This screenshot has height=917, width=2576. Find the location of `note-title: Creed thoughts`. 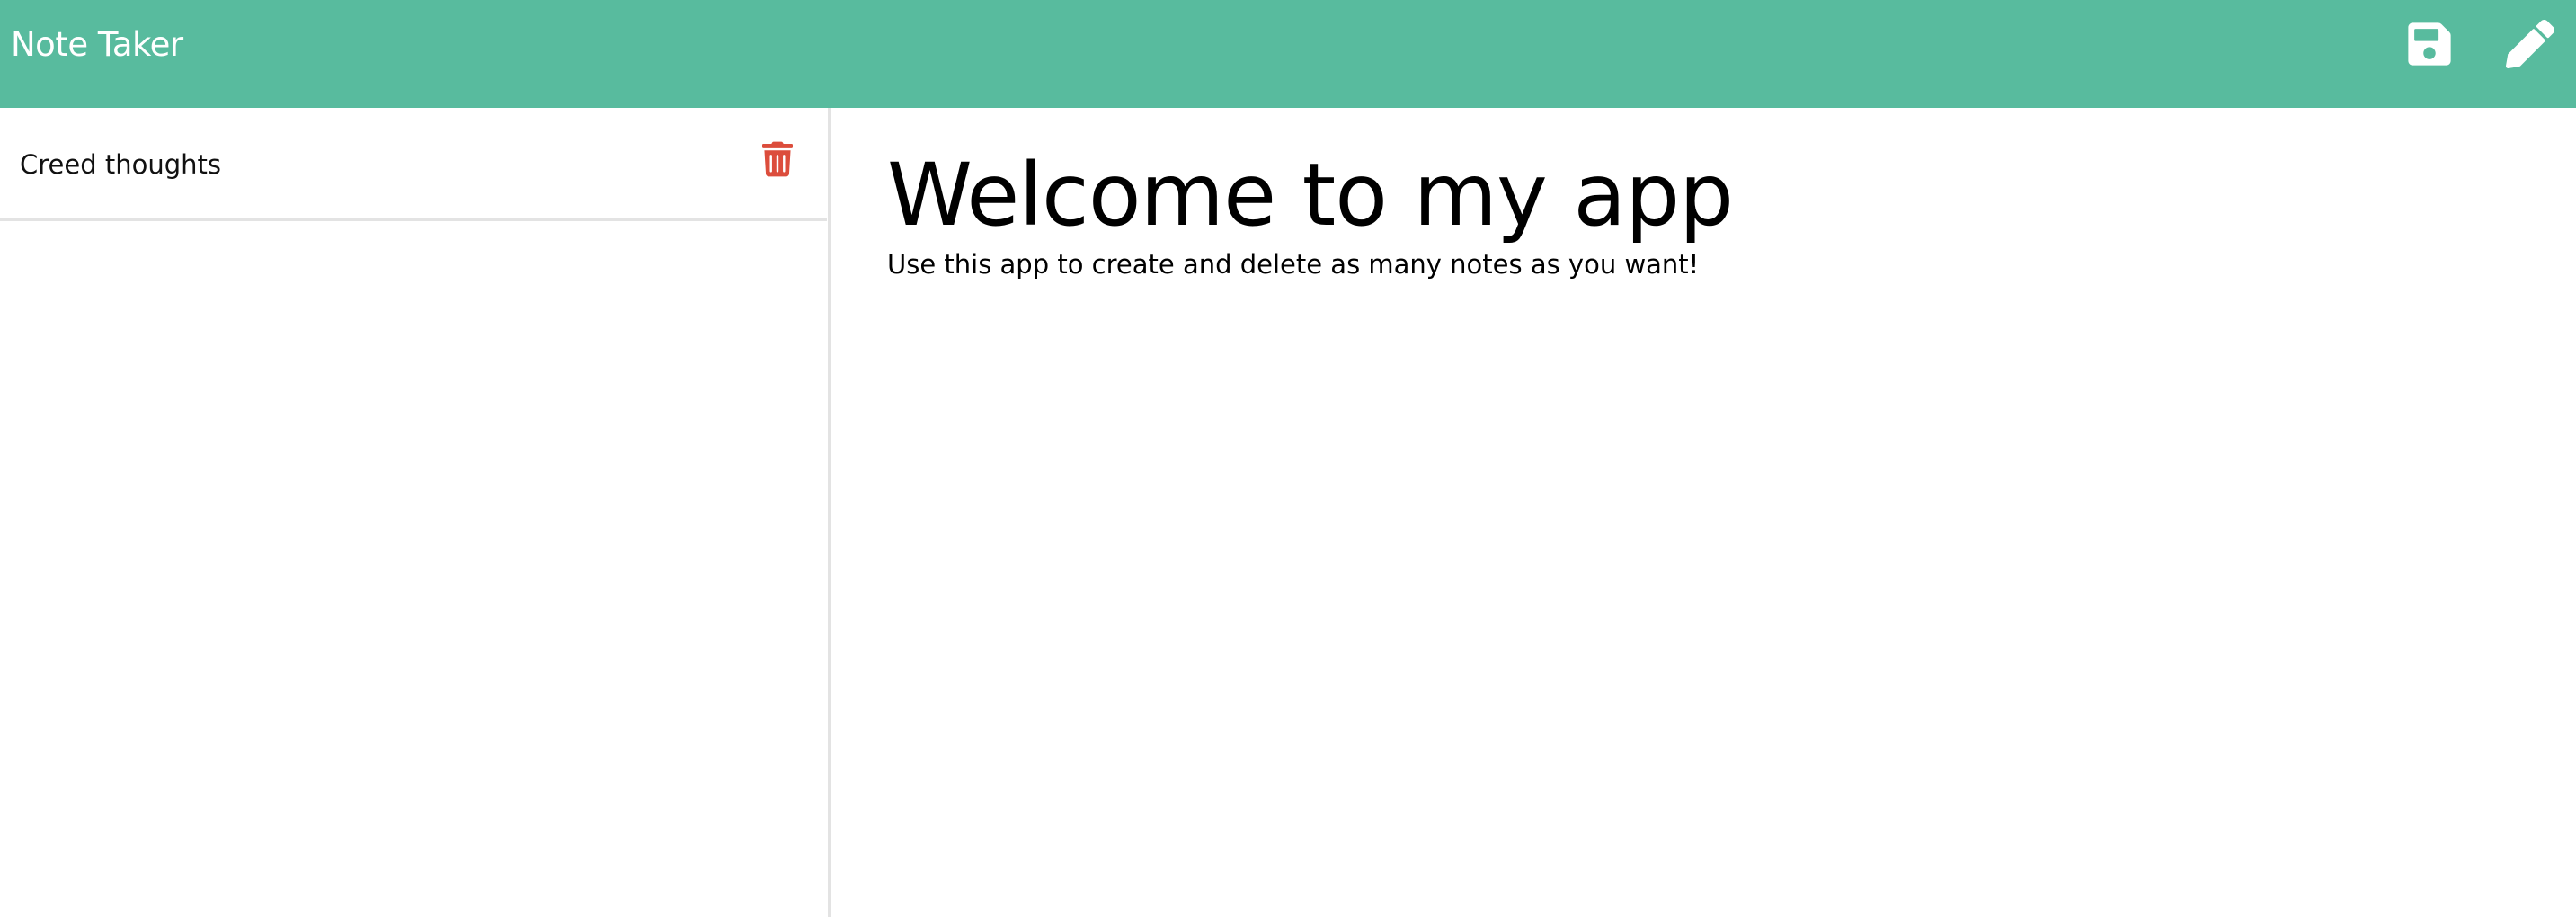

note-title: Creed thoughts is located at coordinates (121, 165).